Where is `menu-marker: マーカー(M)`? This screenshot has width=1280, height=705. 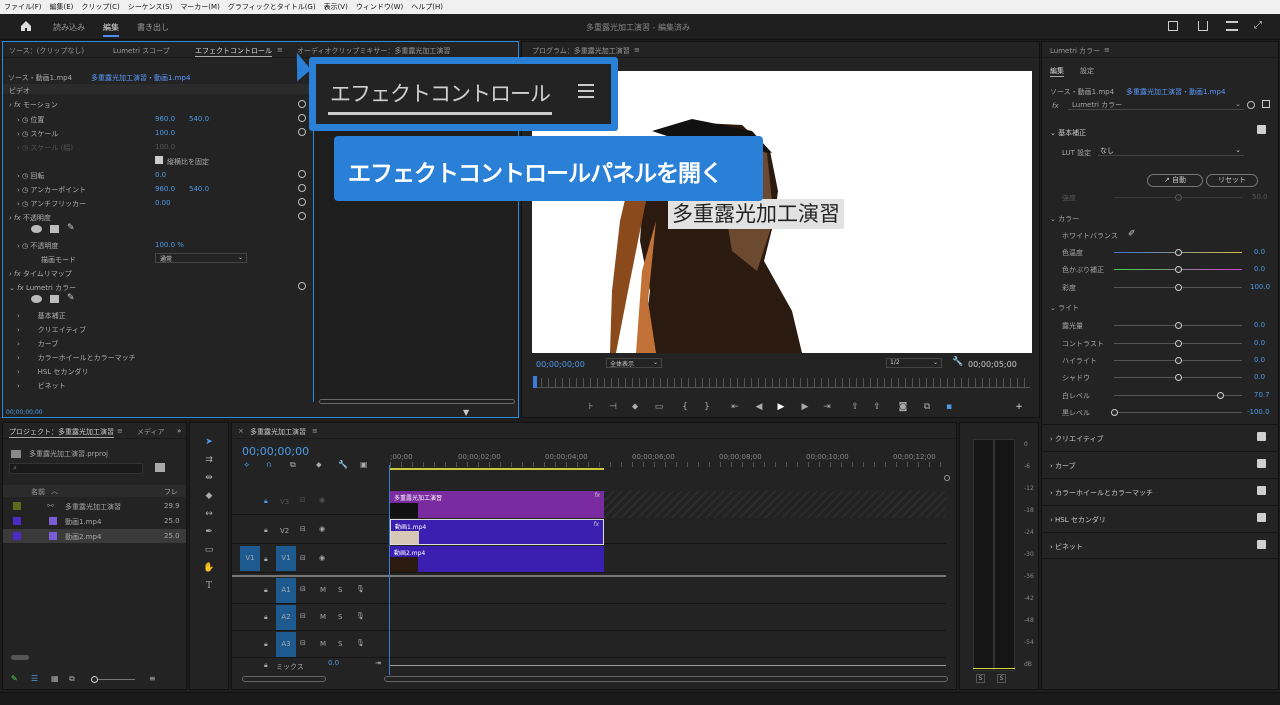 menu-marker: マーカー(M) is located at coordinates (200, 7).